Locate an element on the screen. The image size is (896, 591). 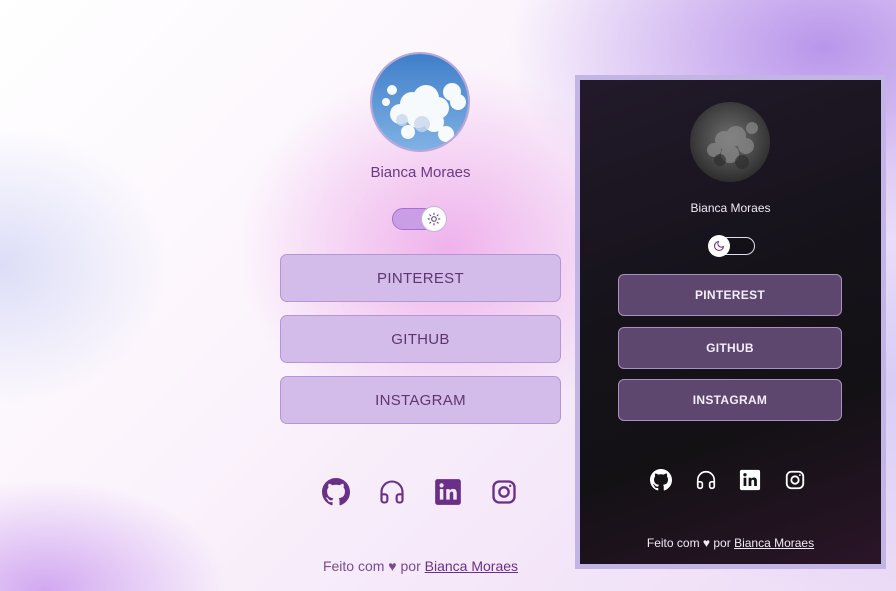
moon-icon is located at coordinates (719, 246).